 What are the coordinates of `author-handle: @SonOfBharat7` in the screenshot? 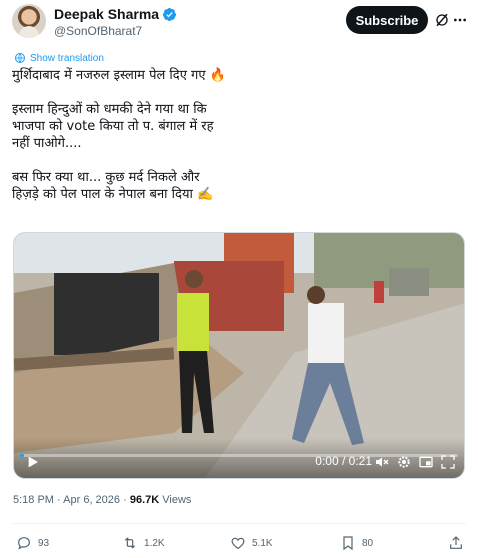 It's located at (98, 31).